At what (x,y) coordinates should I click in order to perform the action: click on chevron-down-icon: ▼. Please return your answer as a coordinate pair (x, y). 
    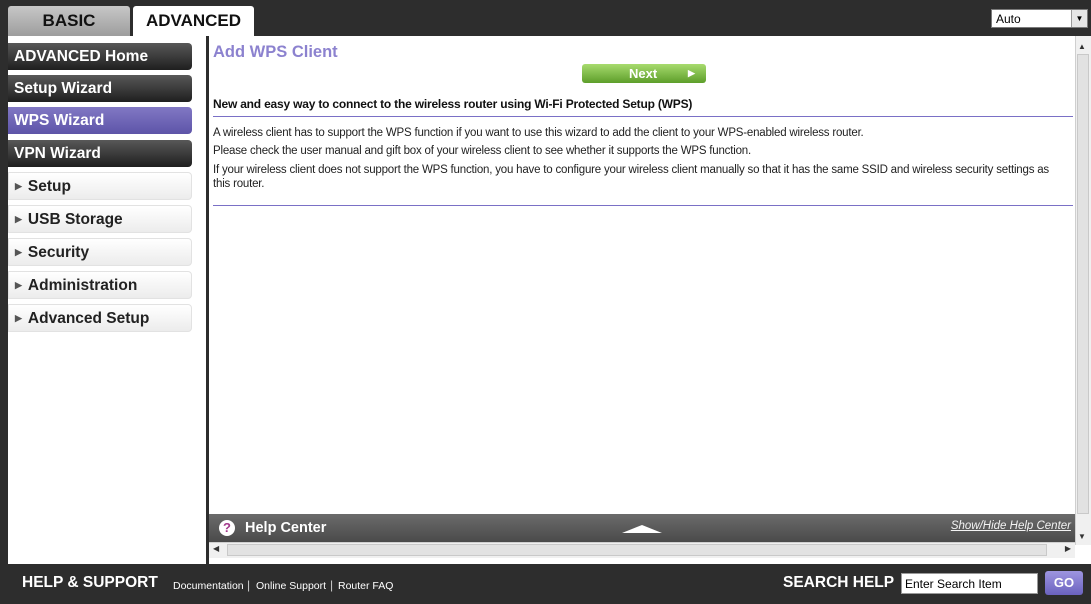
    Looking at the image, I should click on (1079, 18).